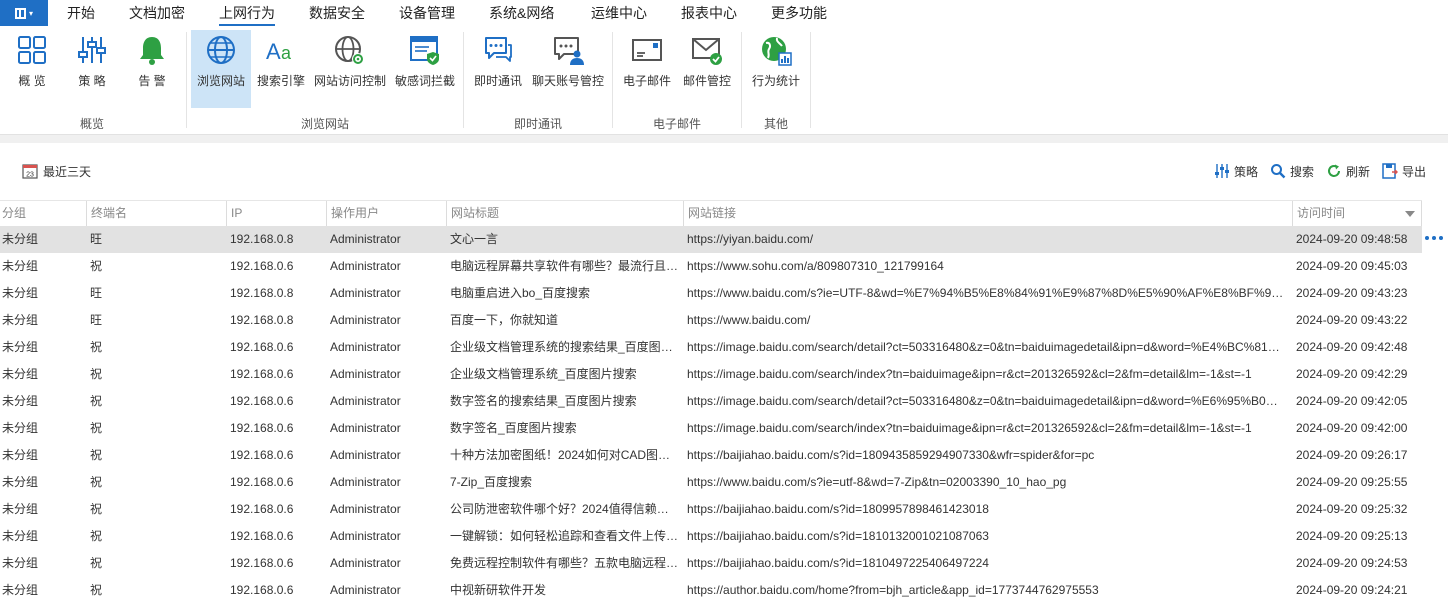 The width and height of the screenshot is (1448, 604). Describe the element at coordinates (337, 13) in the screenshot. I see `menu-tab-data-security: 数据安全` at that location.